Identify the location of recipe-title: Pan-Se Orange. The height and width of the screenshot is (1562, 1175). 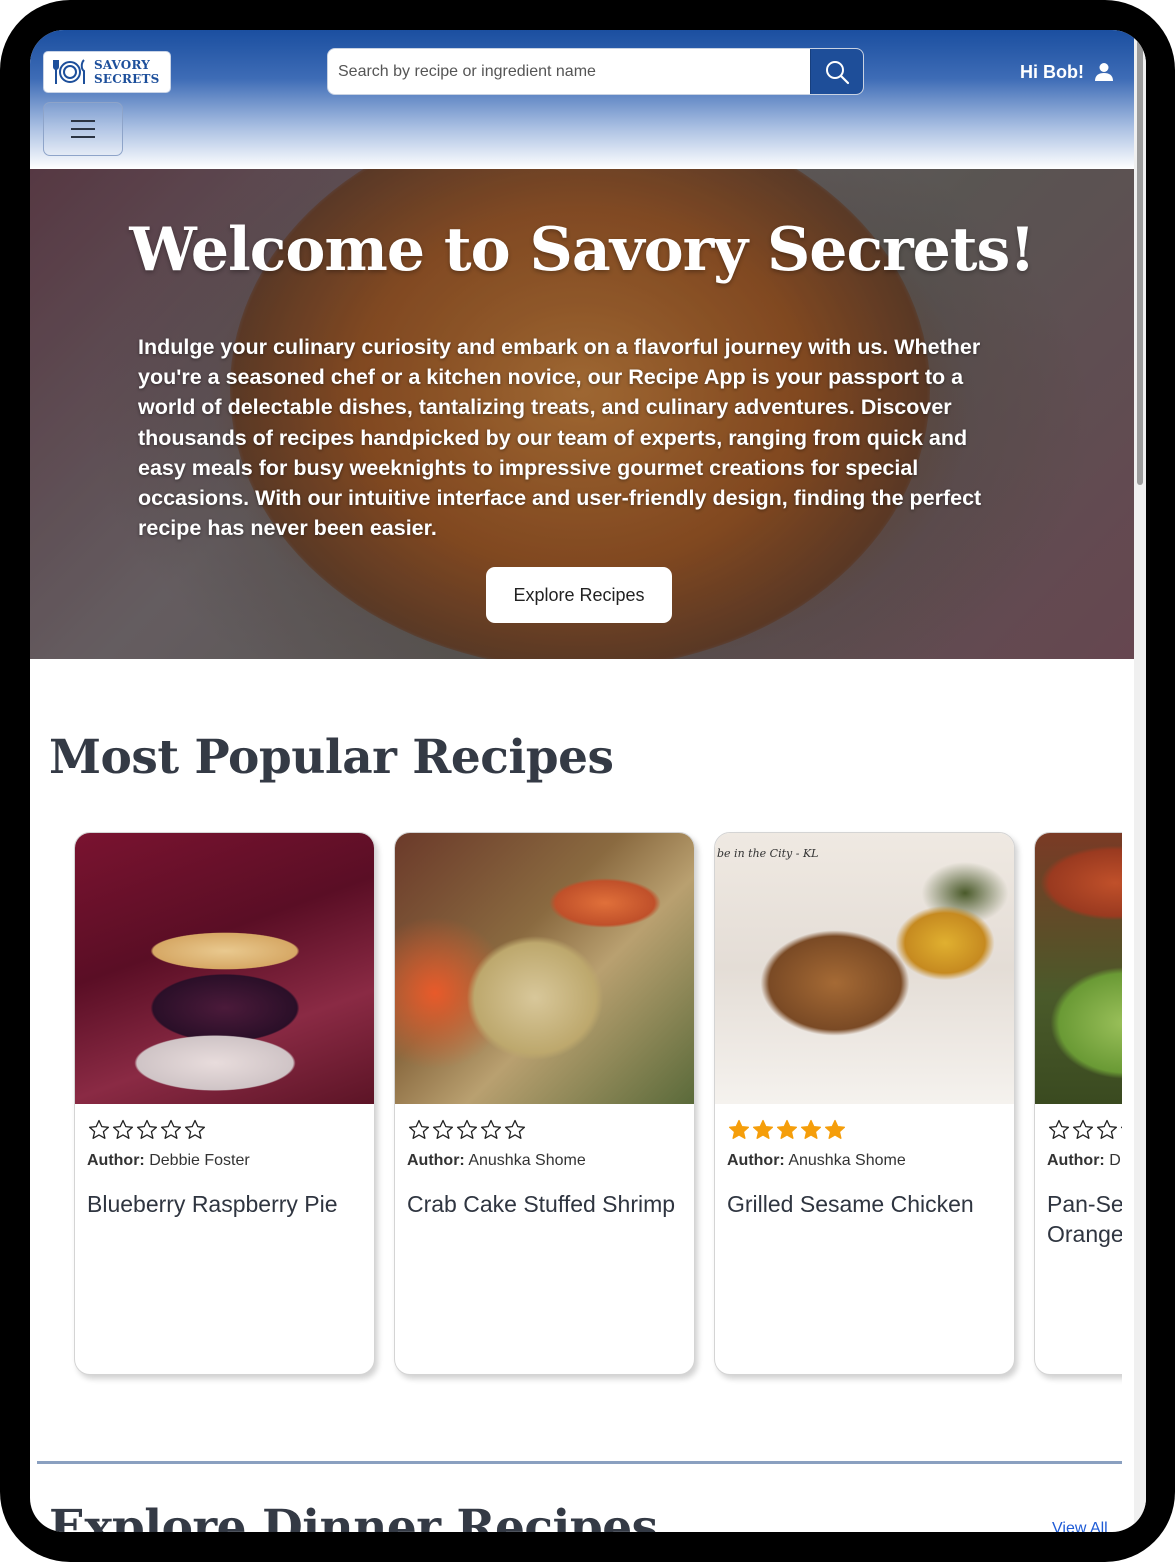
(1084, 1219).